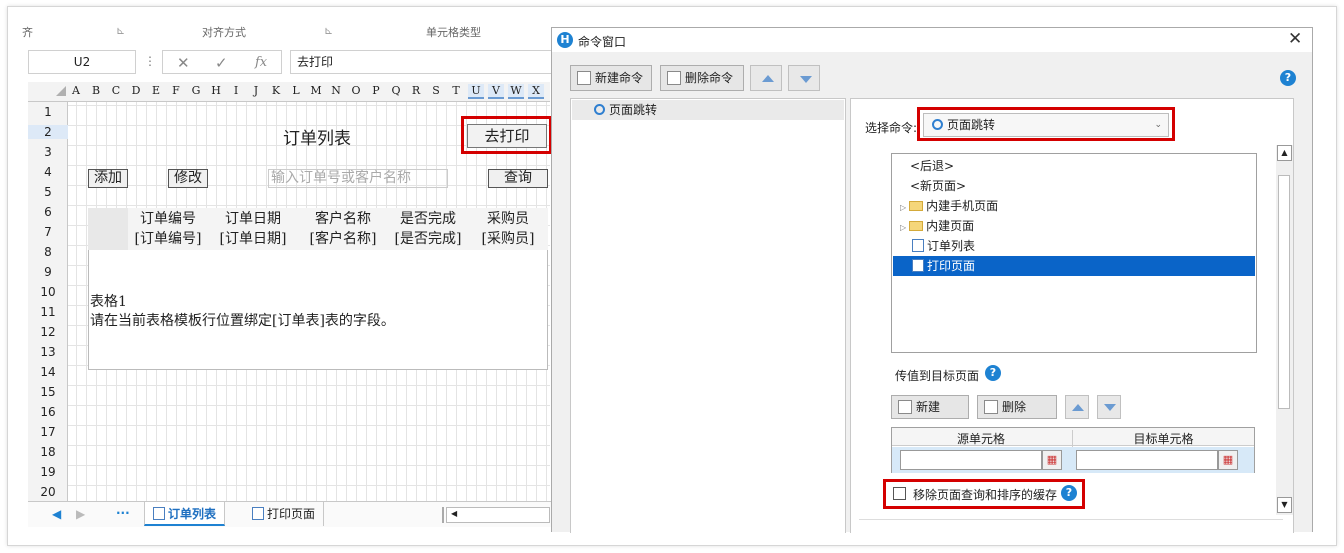 The width and height of the screenshot is (1344, 553). Describe the element at coordinates (48, 372) in the screenshot. I see `row-header: 14` at that location.